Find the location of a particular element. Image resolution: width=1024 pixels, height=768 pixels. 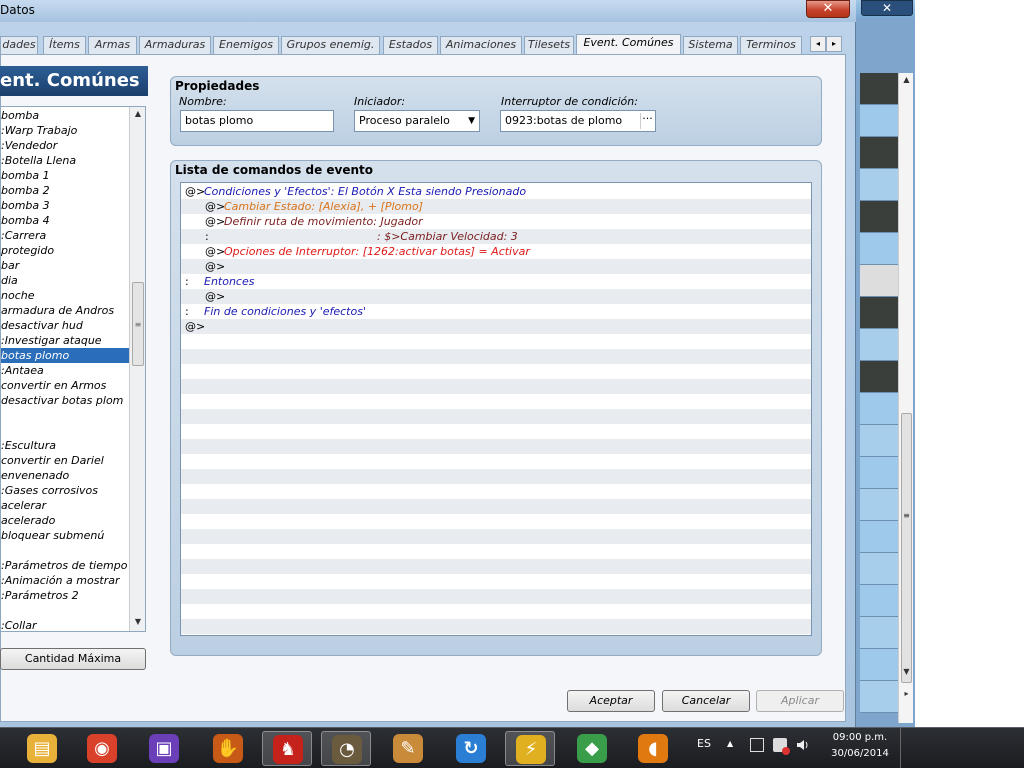

list-item: desactivar botas plom is located at coordinates (65, 400).